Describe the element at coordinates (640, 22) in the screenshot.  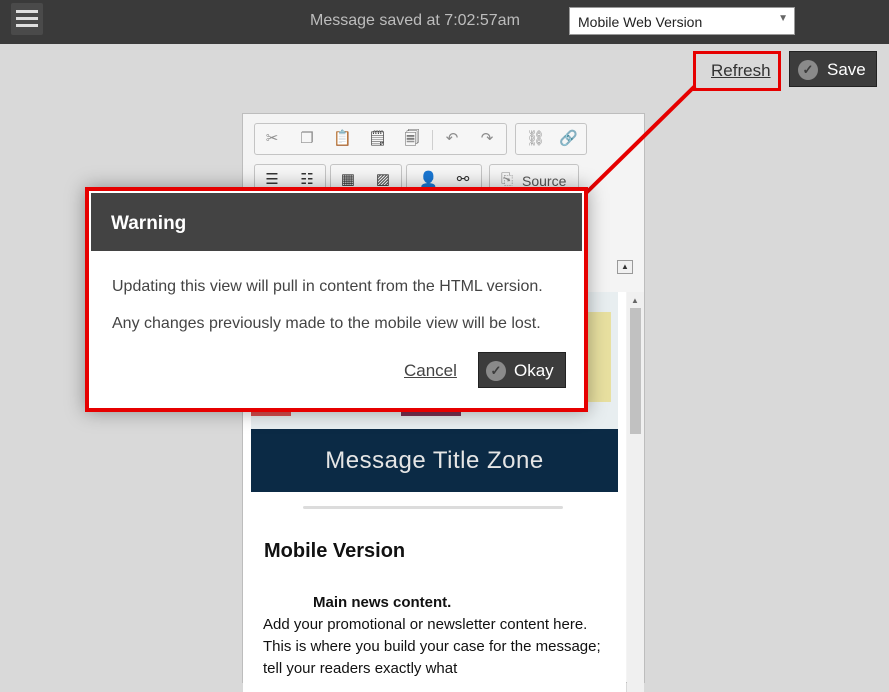
I see `view-version-value: Mobile Web Version` at that location.